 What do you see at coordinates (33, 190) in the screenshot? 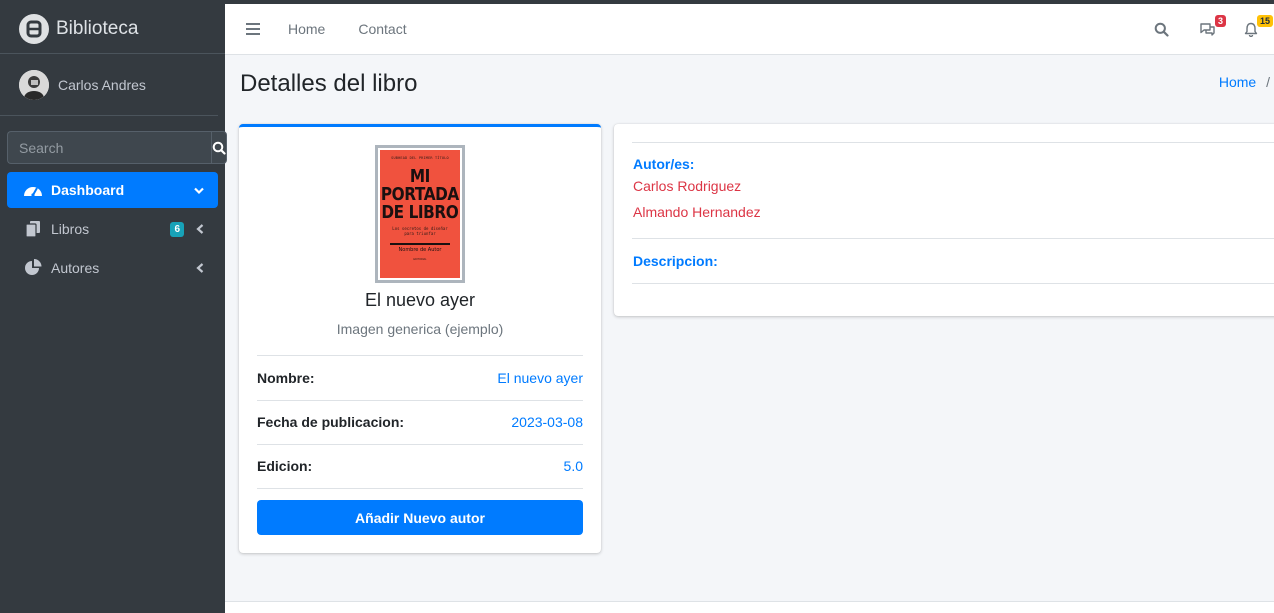
I see `tachometer-icon` at bounding box center [33, 190].